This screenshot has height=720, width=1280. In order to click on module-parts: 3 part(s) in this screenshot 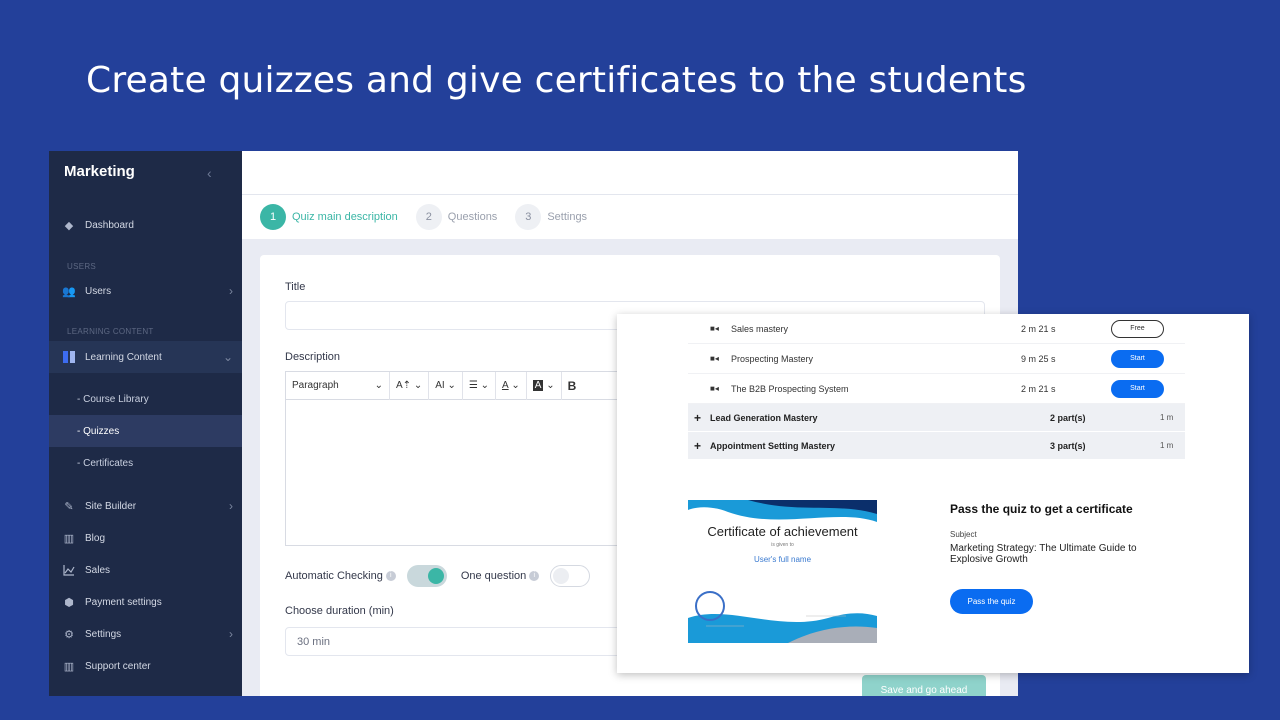, I will do `click(1068, 445)`.